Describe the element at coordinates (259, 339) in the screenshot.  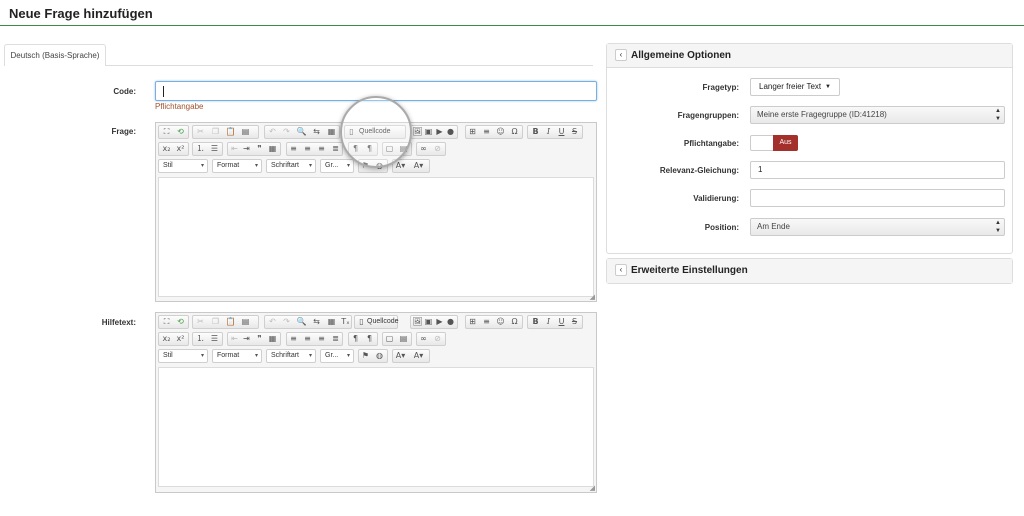
I see `blockquote-icon: ❞` at that location.